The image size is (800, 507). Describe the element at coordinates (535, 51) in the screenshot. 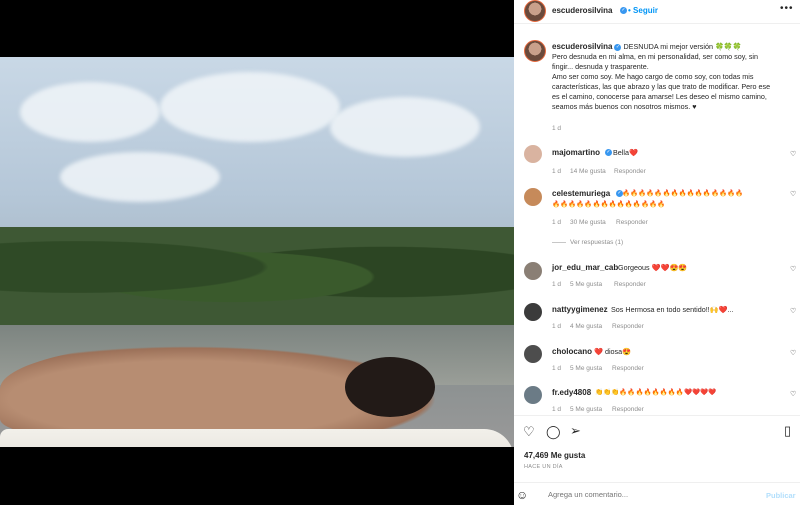

I see `caption-avatar` at that location.